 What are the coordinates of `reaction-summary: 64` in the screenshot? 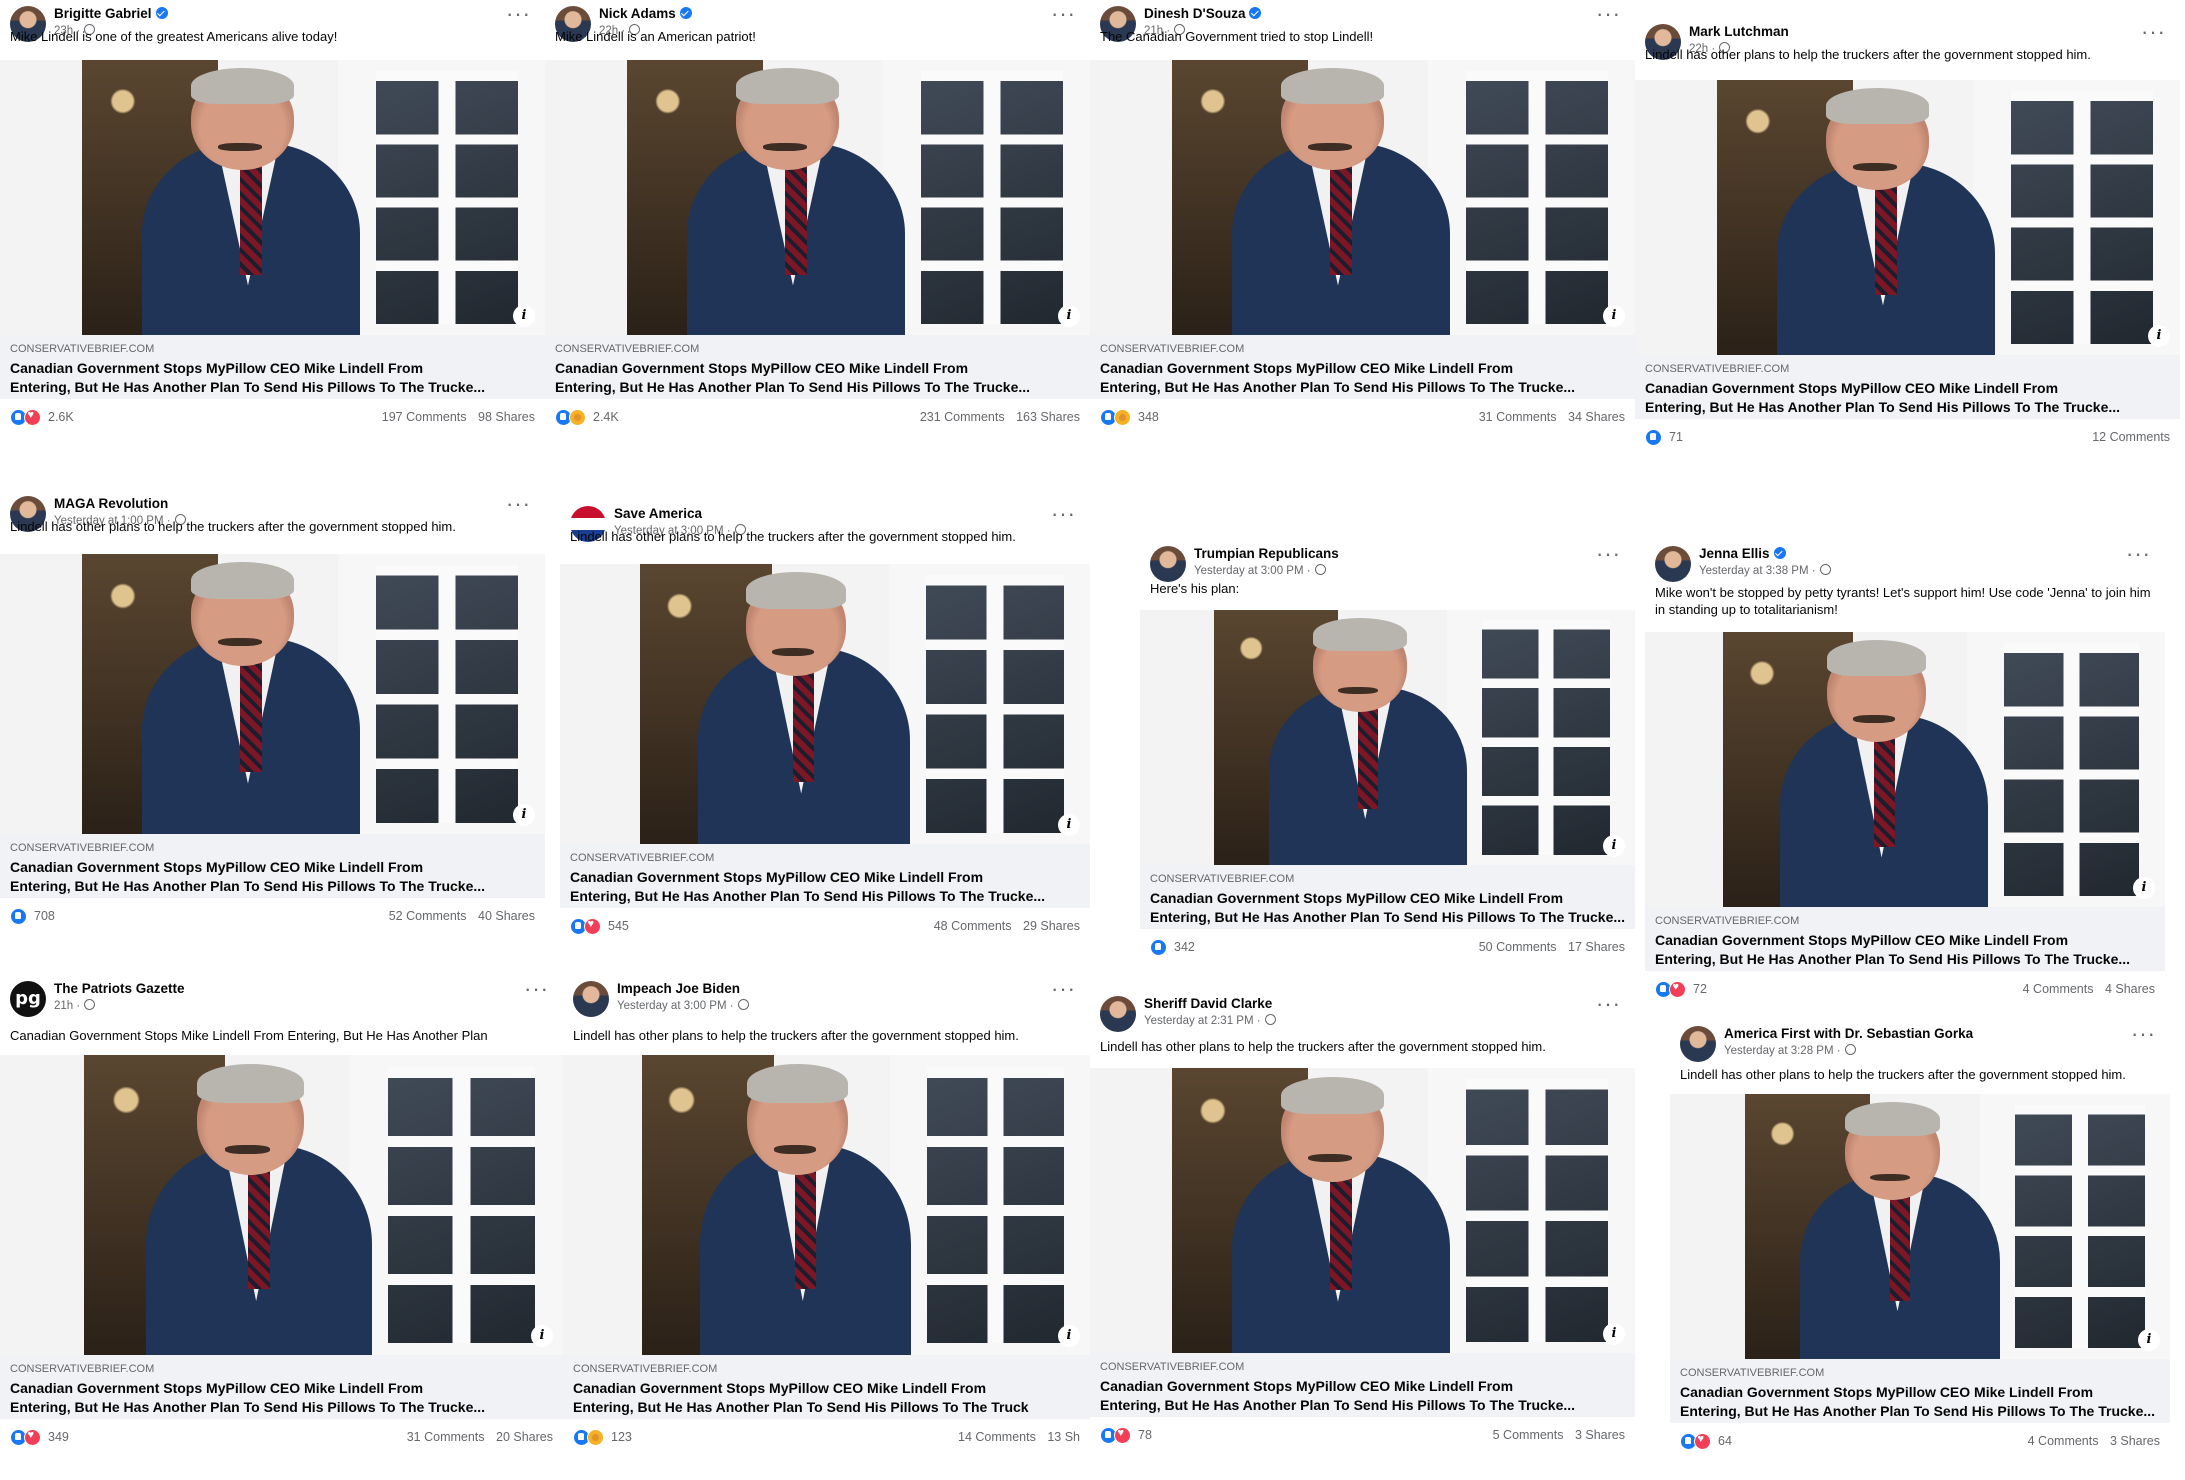 It's located at (1706, 1441).